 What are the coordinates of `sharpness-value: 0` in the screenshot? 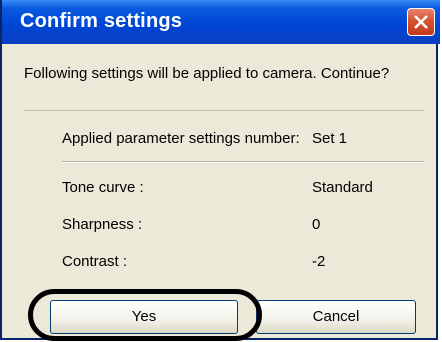 It's located at (316, 224).